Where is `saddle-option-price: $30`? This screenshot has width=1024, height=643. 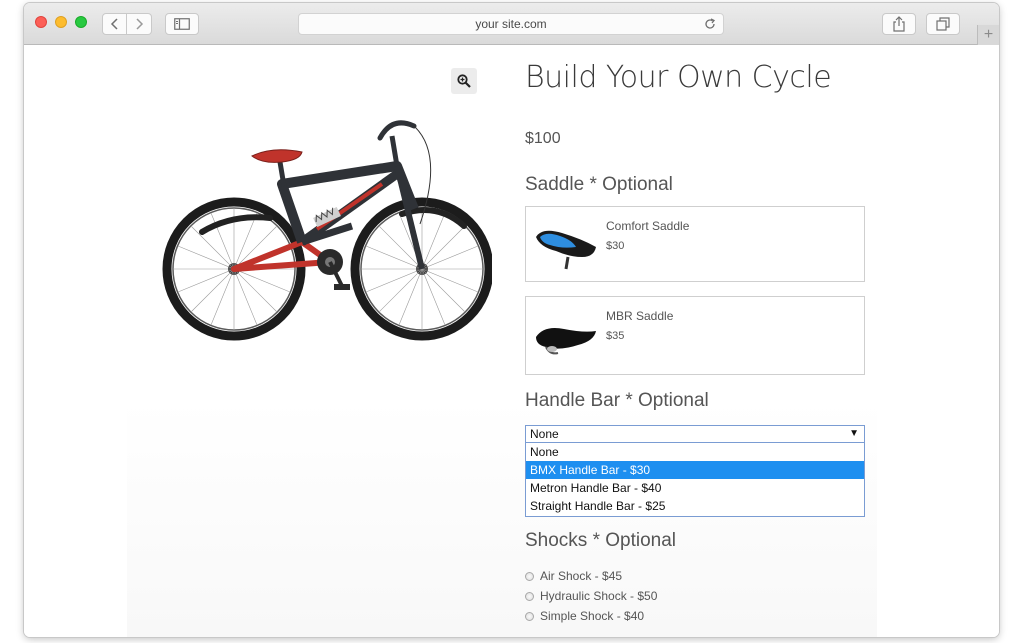 saddle-option-price: $30 is located at coordinates (615, 246).